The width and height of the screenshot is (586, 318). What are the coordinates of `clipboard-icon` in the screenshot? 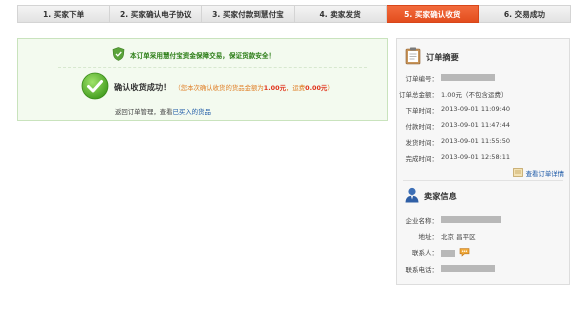 It's located at (413, 57).